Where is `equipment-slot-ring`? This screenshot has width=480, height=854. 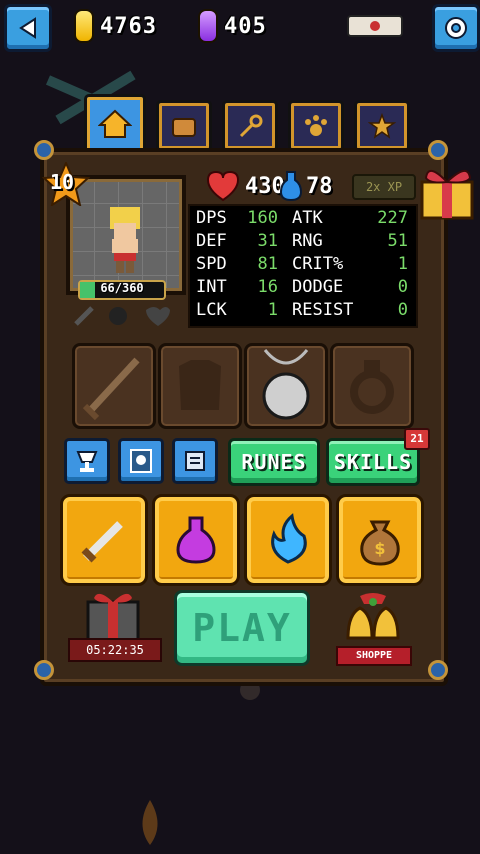
equipment-slot-ring is located at coordinates (372, 386).